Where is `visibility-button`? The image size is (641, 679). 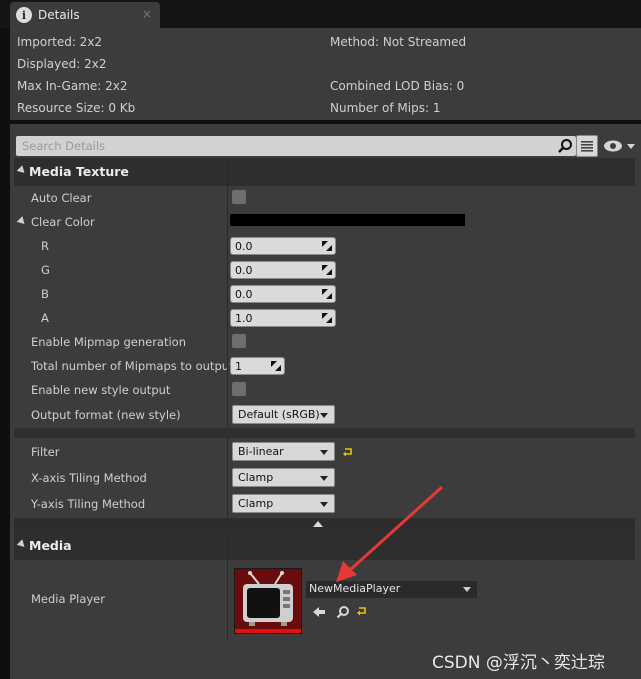
visibility-button is located at coordinates (621, 146).